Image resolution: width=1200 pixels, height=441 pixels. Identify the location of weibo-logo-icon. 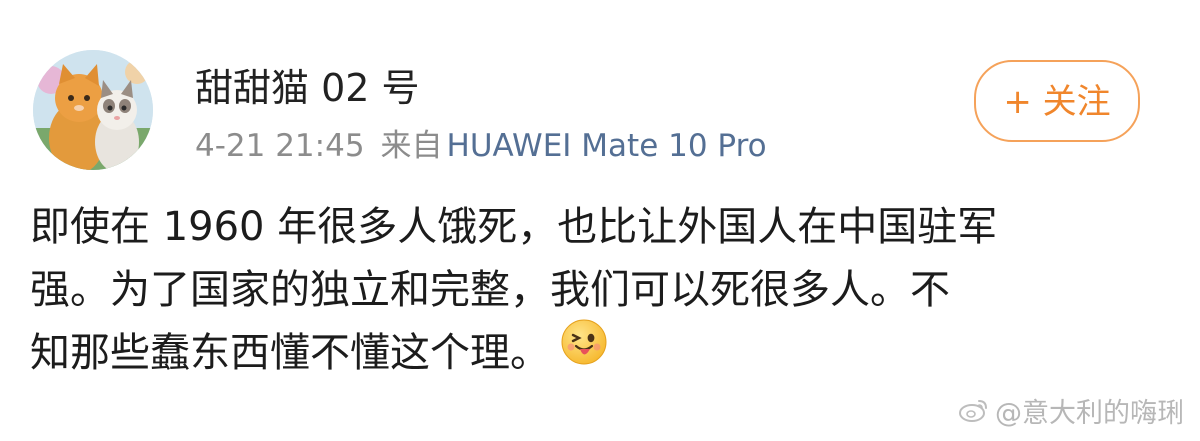
(974, 414).